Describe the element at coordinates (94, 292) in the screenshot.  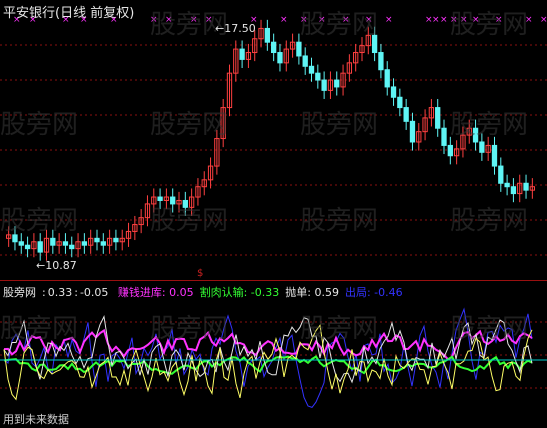
I see `indicator-value-2: -0.05` at that location.